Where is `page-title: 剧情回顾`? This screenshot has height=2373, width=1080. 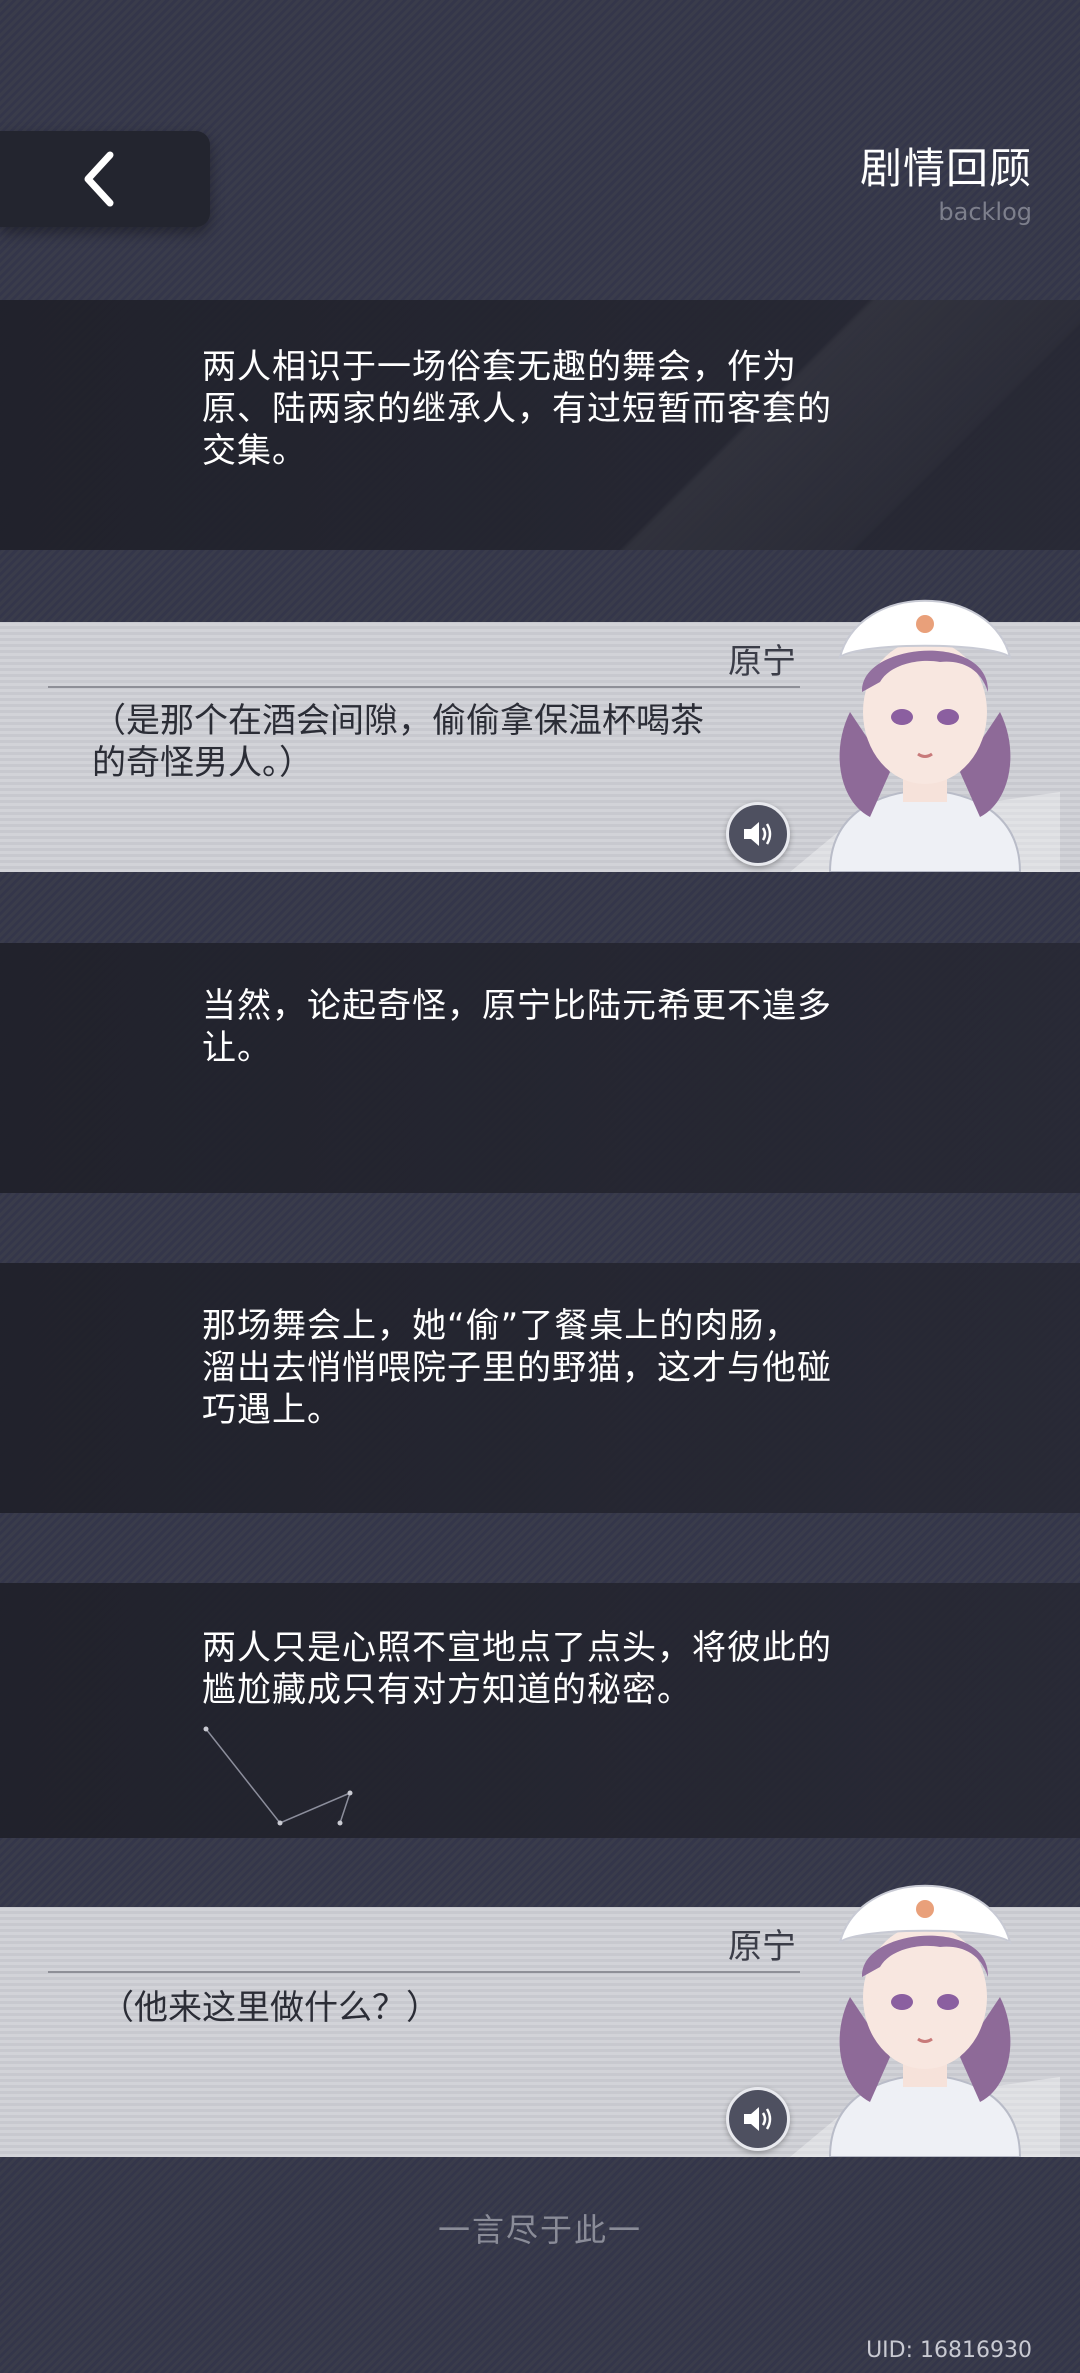
page-title: 剧情回顾 is located at coordinates (945, 168).